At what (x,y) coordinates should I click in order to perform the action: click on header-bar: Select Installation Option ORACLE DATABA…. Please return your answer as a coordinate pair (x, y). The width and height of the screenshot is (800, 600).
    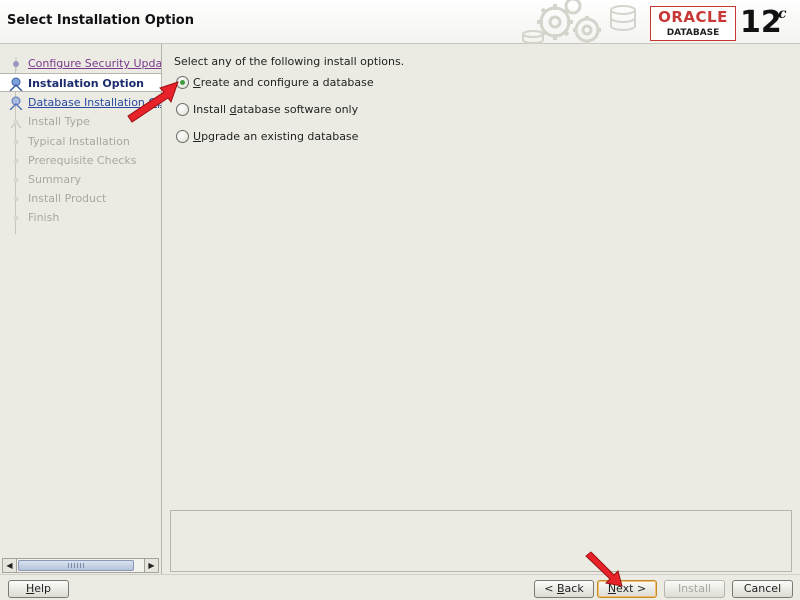
    Looking at the image, I should click on (400, 22).